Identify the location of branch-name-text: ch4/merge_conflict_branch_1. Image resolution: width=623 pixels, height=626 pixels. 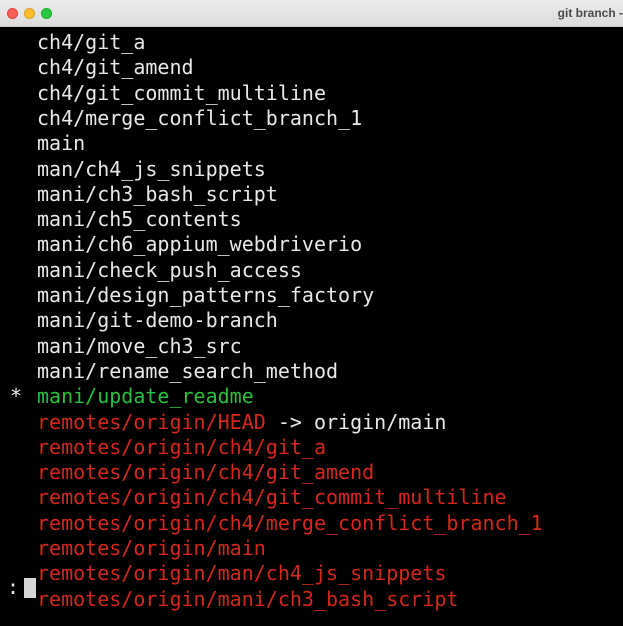
(200, 117).